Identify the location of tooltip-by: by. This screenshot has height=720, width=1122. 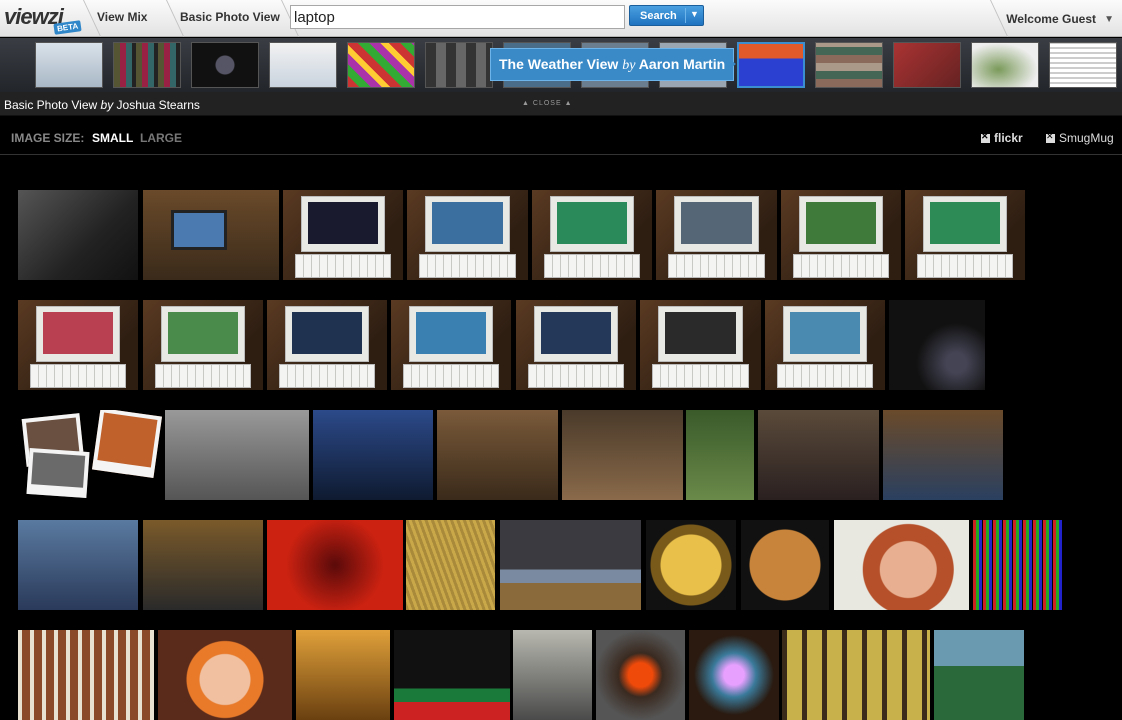
(629, 65).